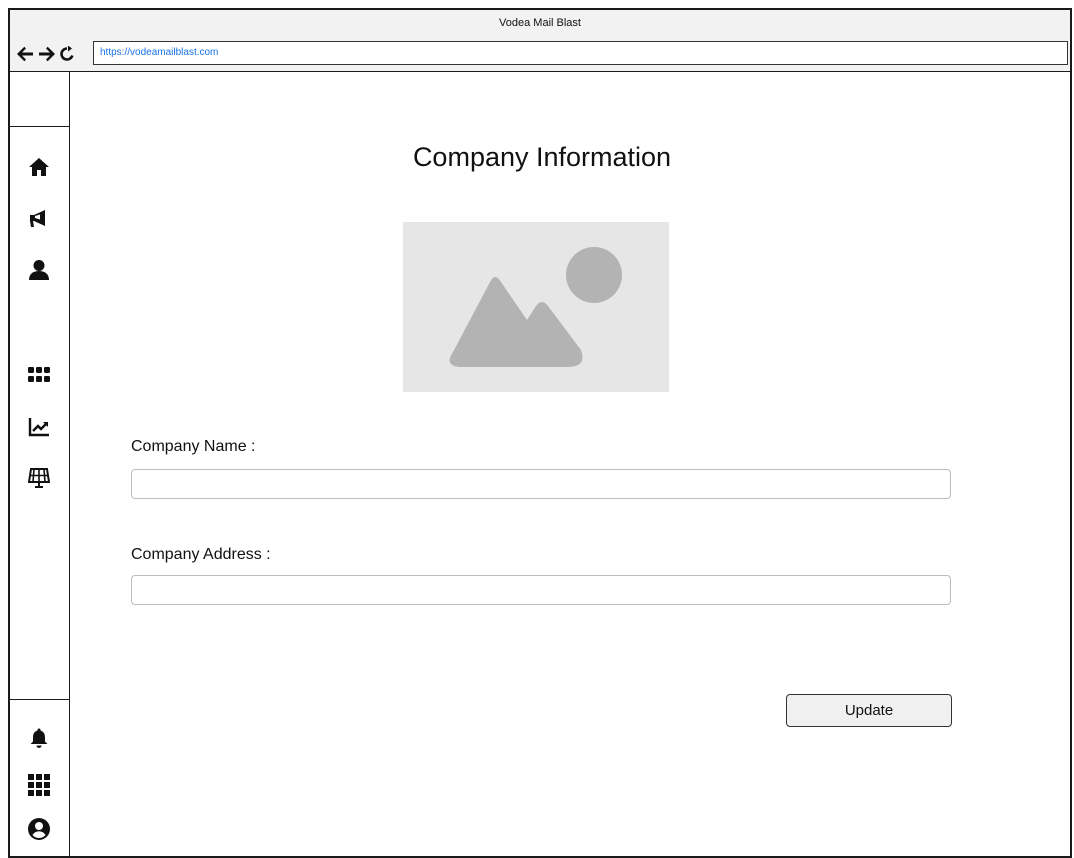 The height and width of the screenshot is (858, 1074). What do you see at coordinates (39, 738) in the screenshot?
I see `bell-icon` at bounding box center [39, 738].